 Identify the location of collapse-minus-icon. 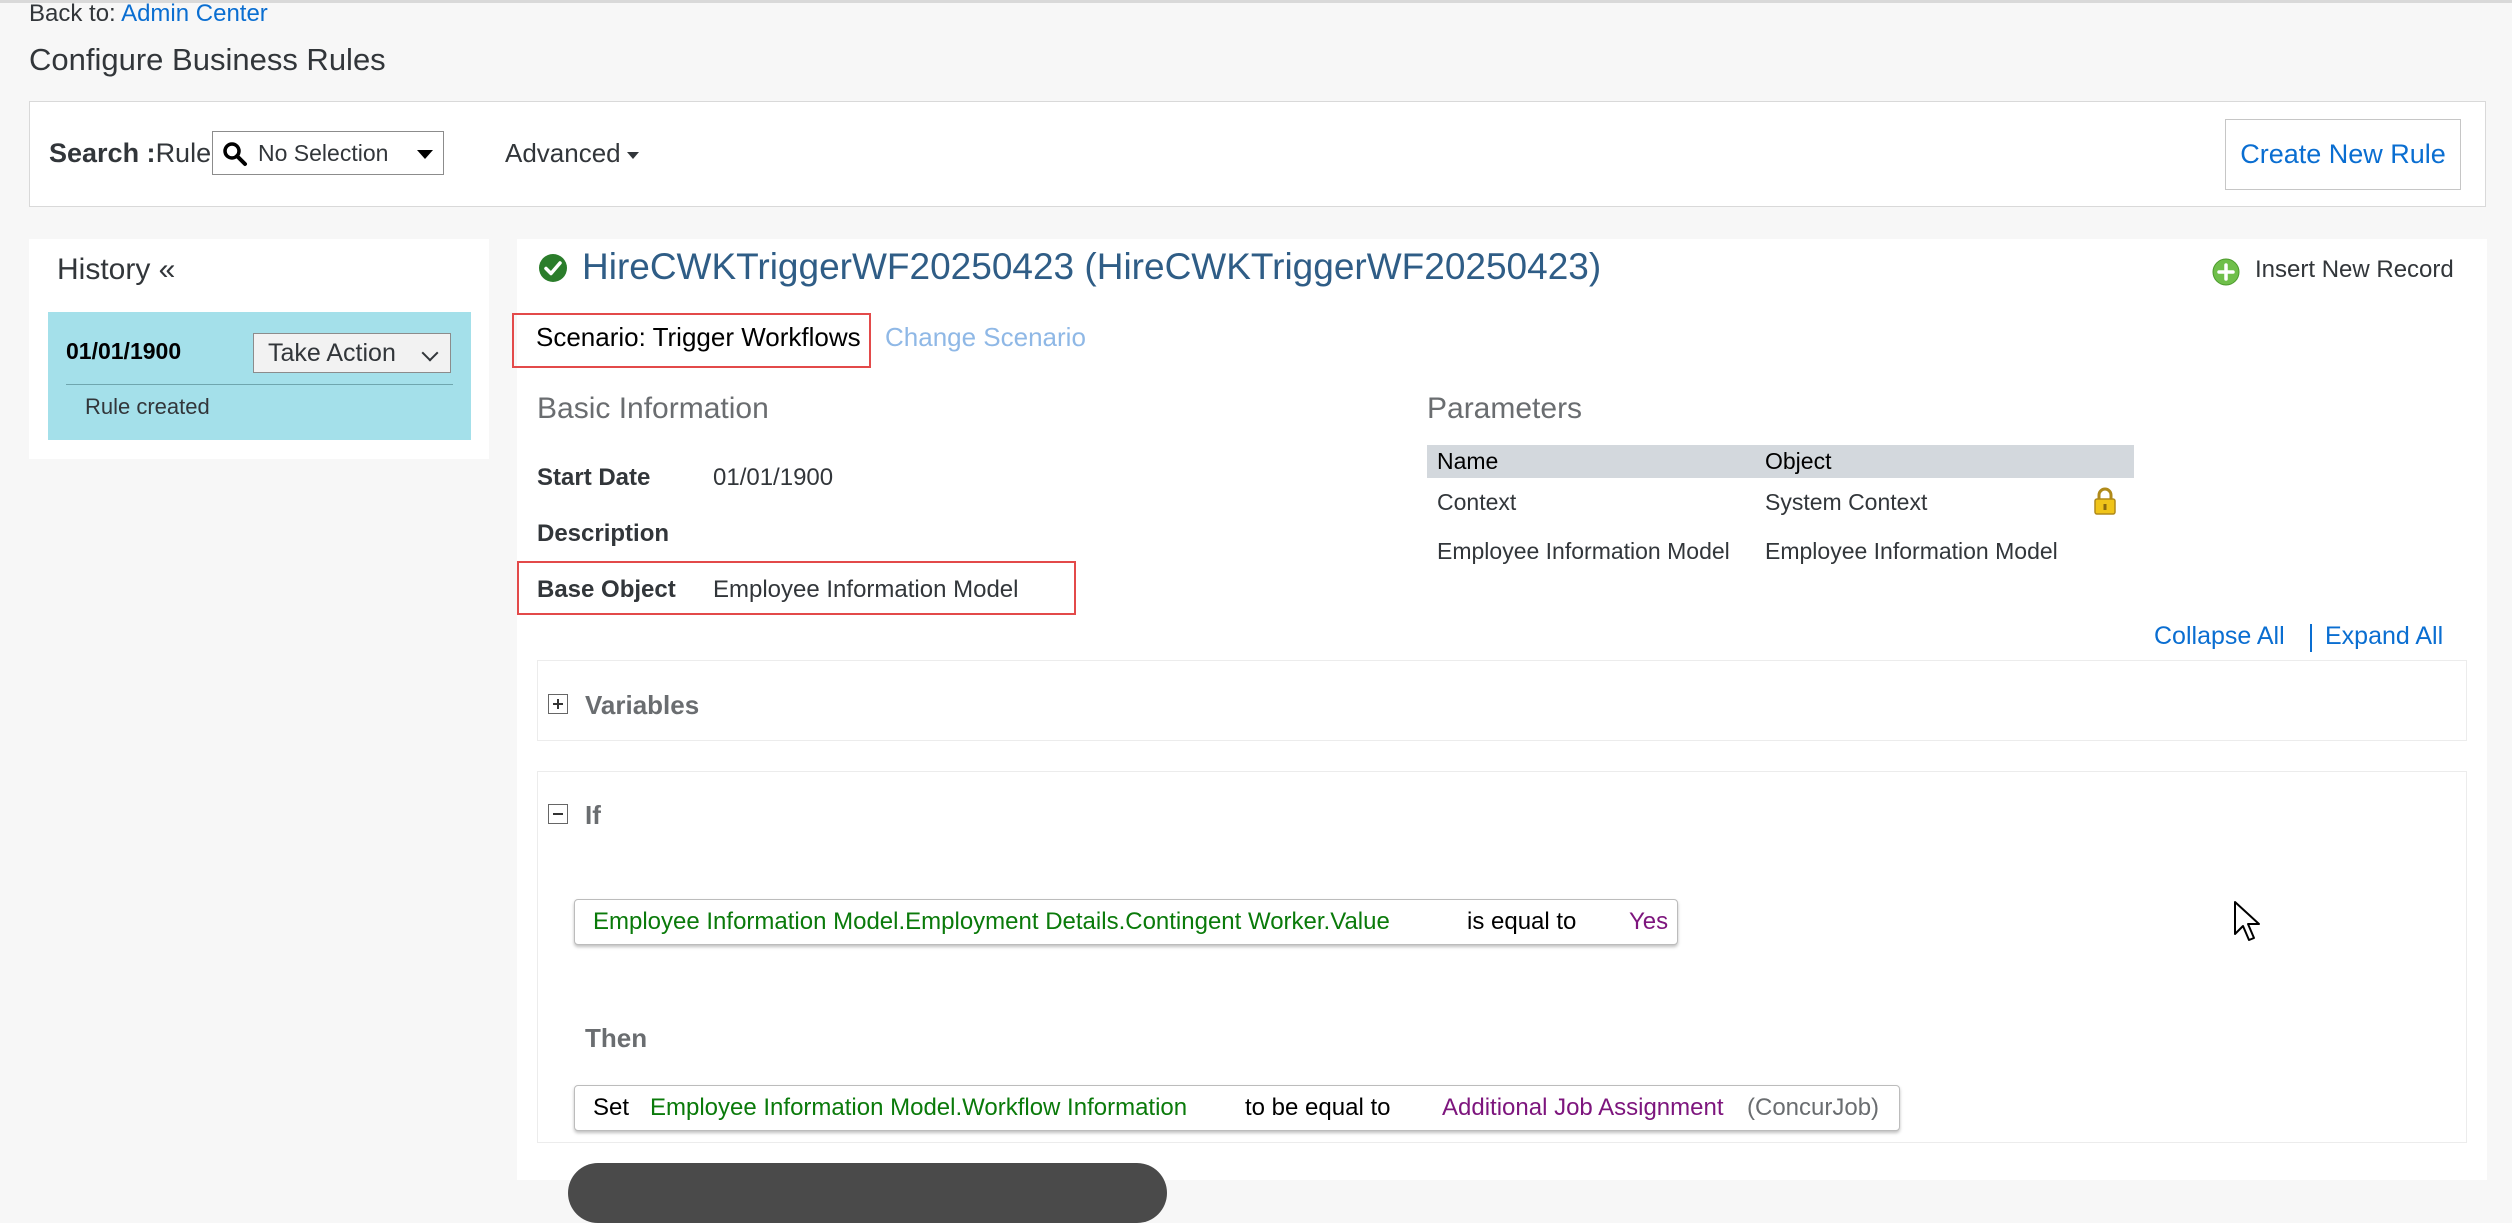
(558, 814).